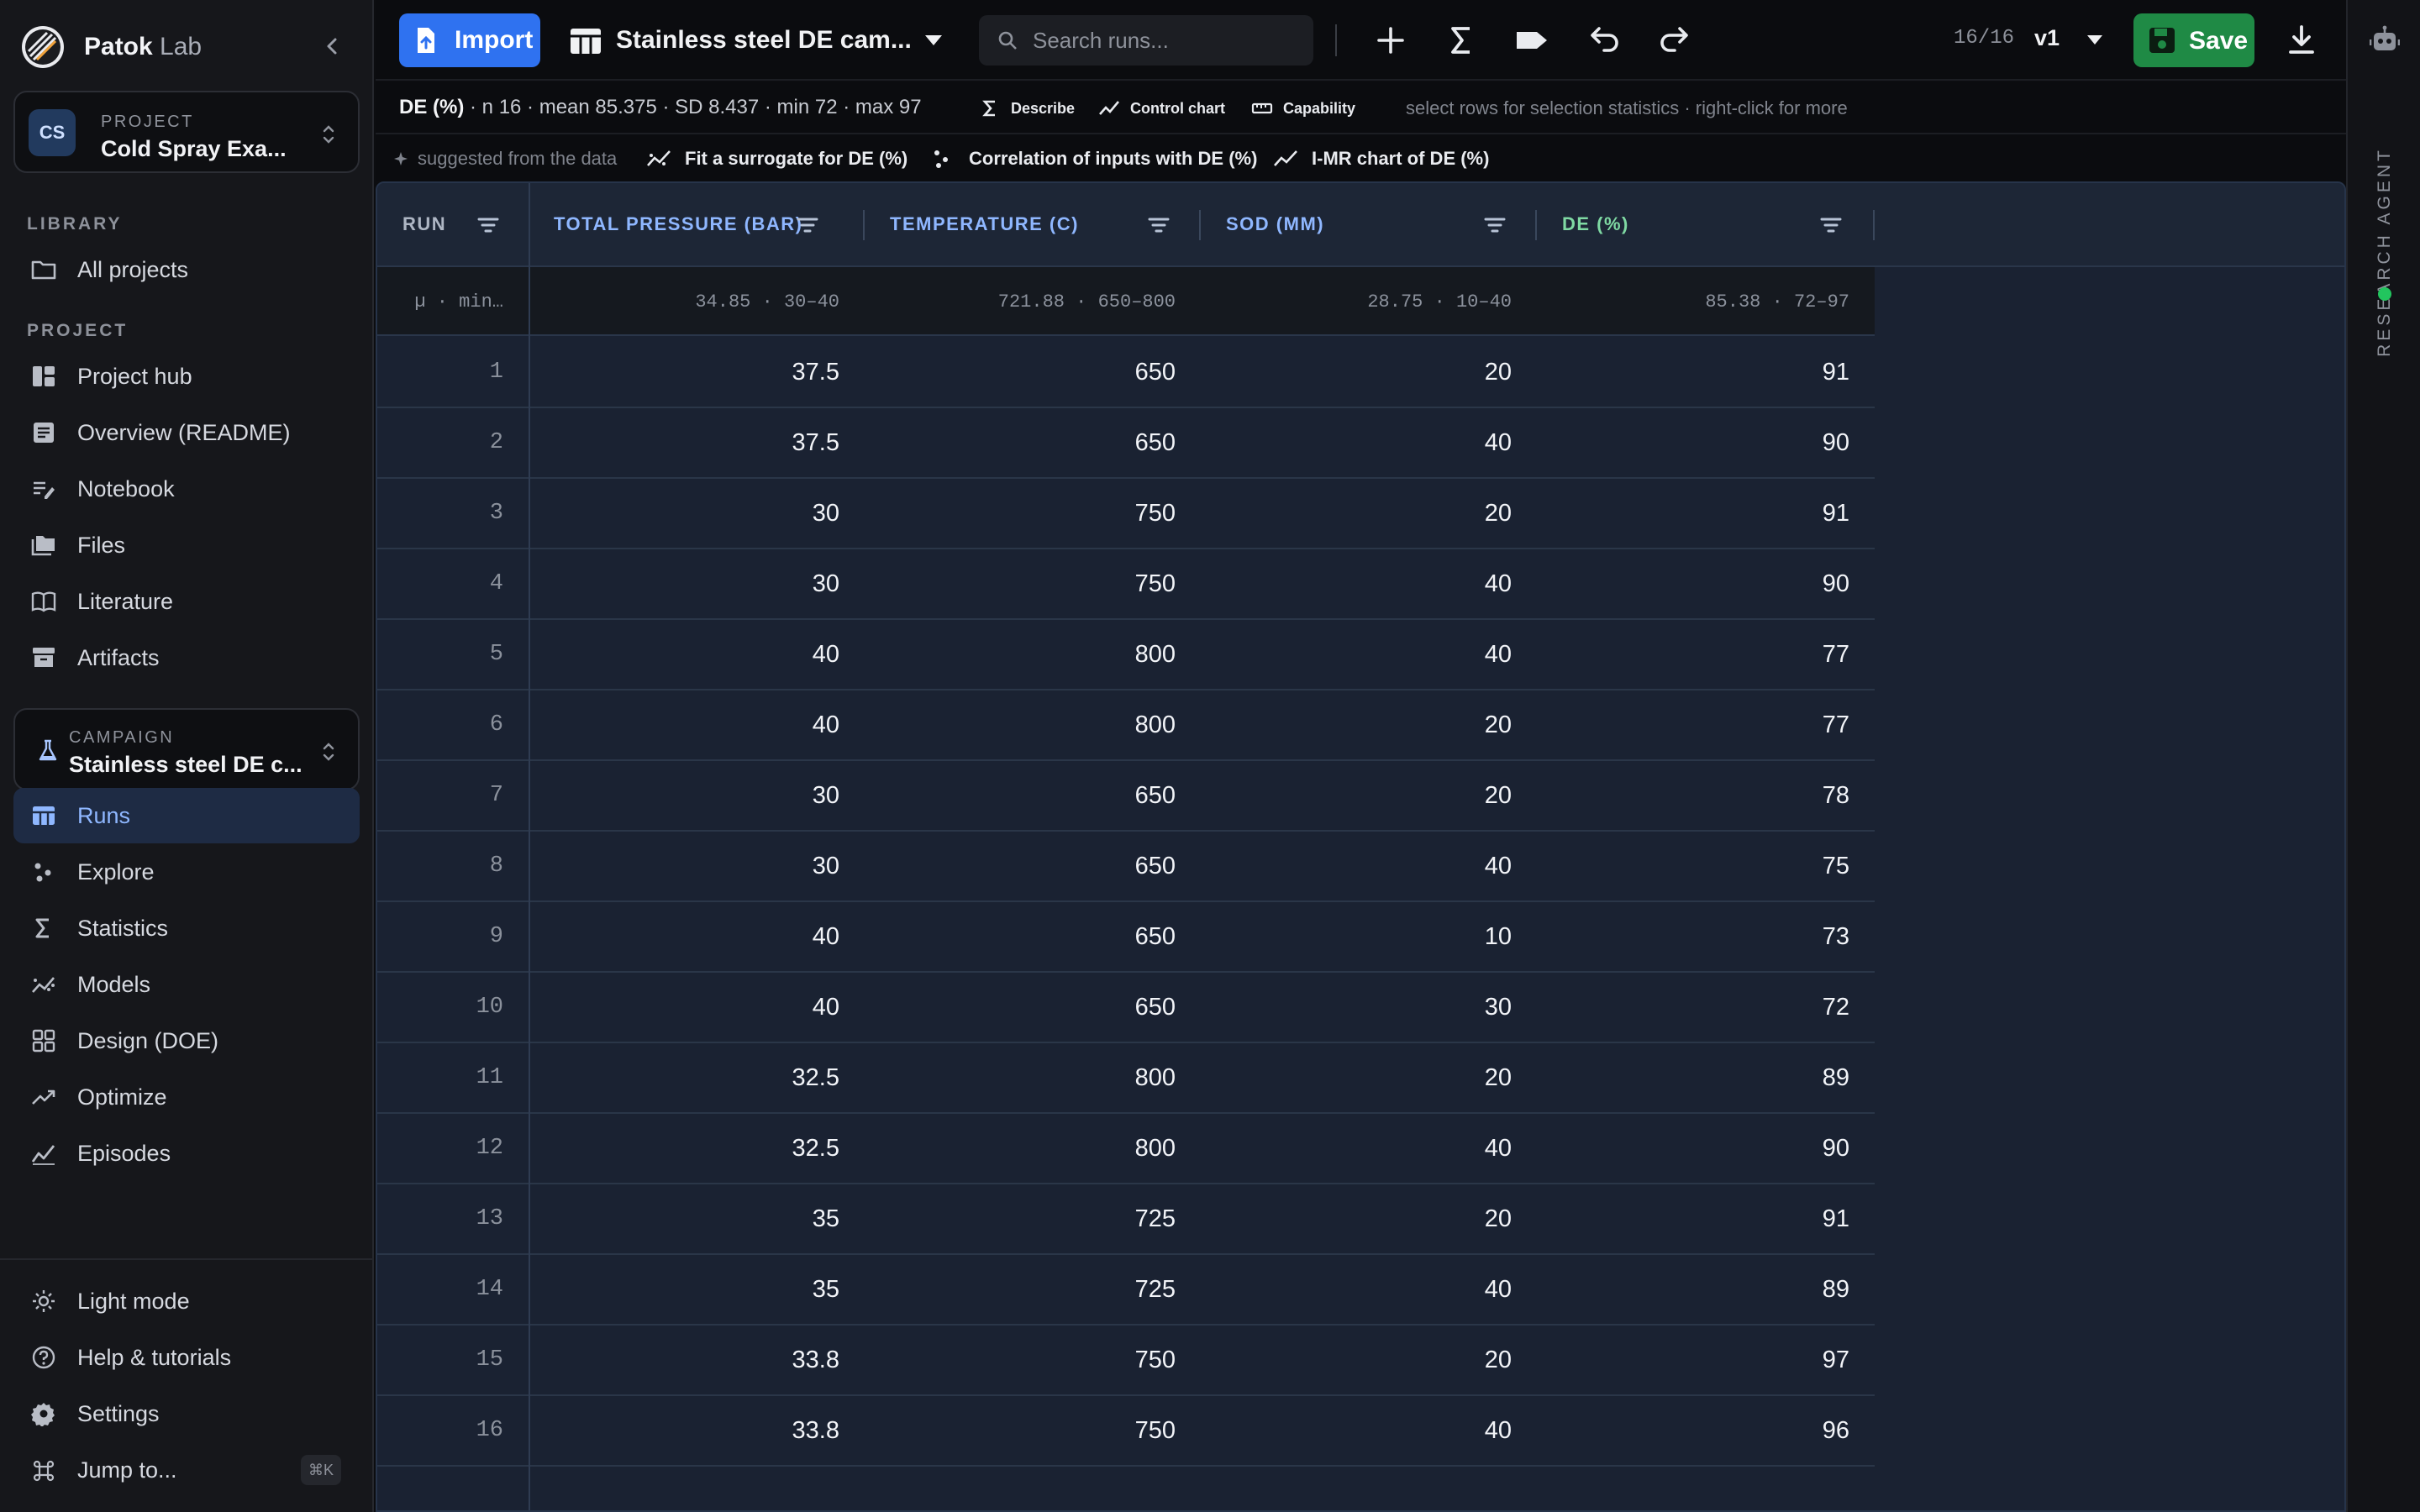 The height and width of the screenshot is (1512, 2420). Describe the element at coordinates (2301, 40) in the screenshot. I see `download-icon` at that location.